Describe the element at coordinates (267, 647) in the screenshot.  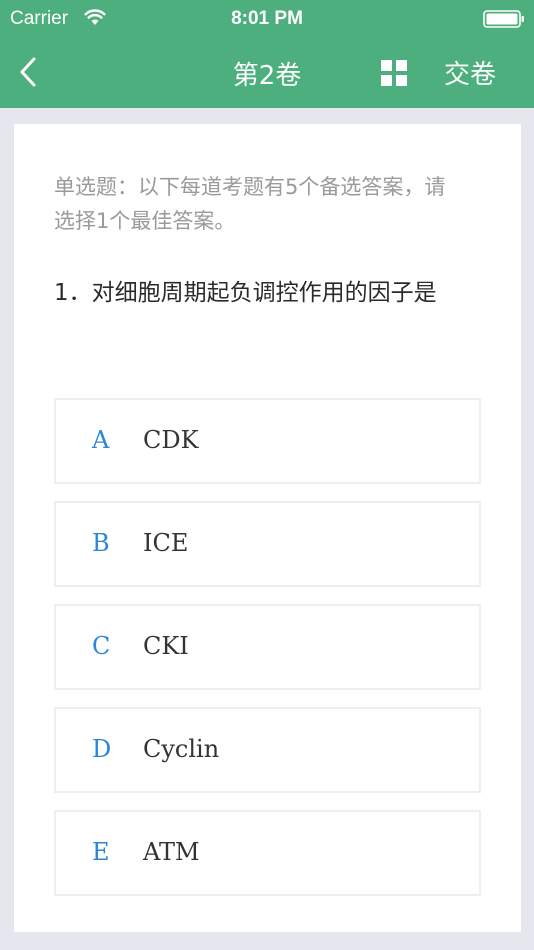
I see `option-c: C CKI` at that location.